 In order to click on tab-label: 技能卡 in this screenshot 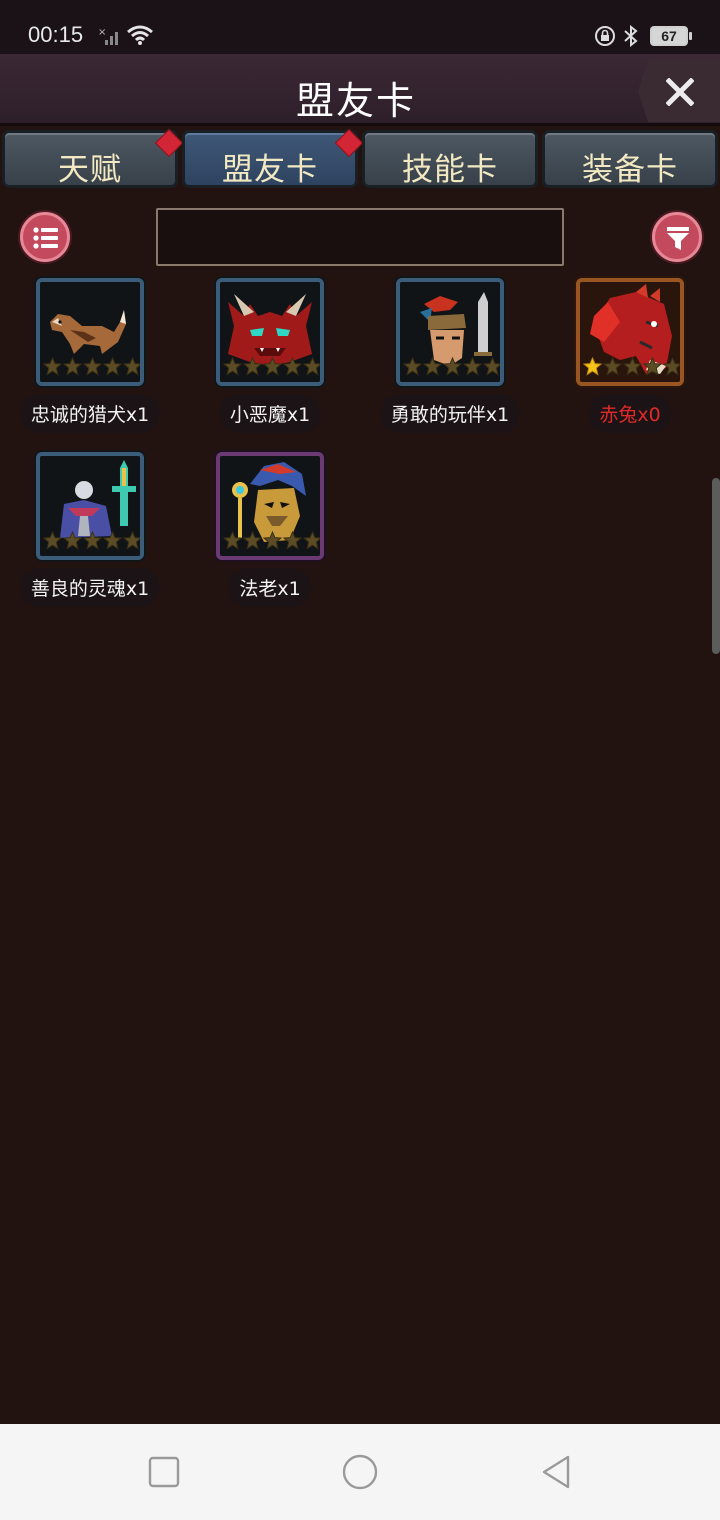, I will do `click(450, 170)`.